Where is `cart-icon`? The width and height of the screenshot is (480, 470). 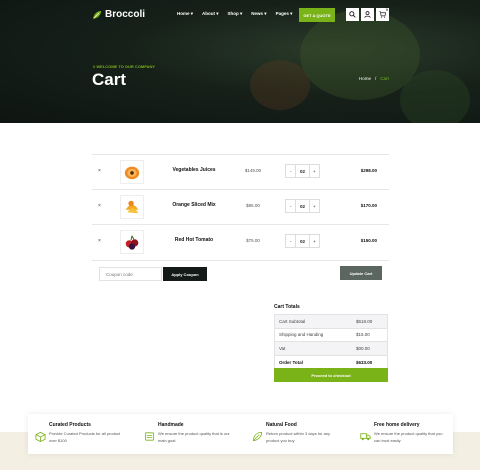 cart-icon is located at coordinates (382, 14).